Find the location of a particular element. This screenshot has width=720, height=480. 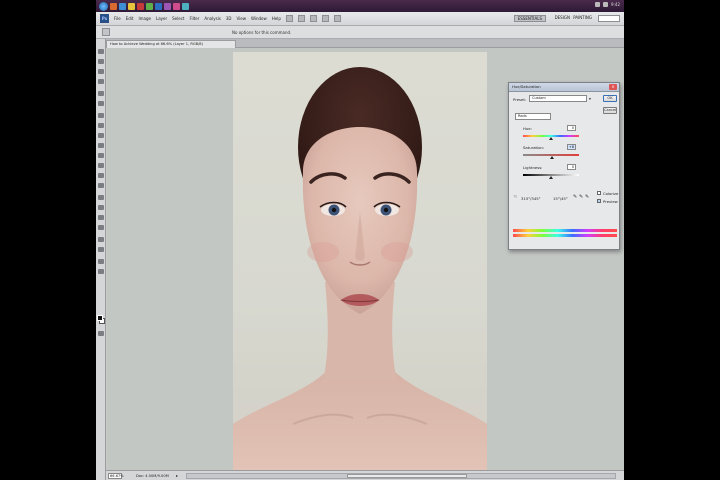

menu-image: Image is located at coordinates (144, 18).